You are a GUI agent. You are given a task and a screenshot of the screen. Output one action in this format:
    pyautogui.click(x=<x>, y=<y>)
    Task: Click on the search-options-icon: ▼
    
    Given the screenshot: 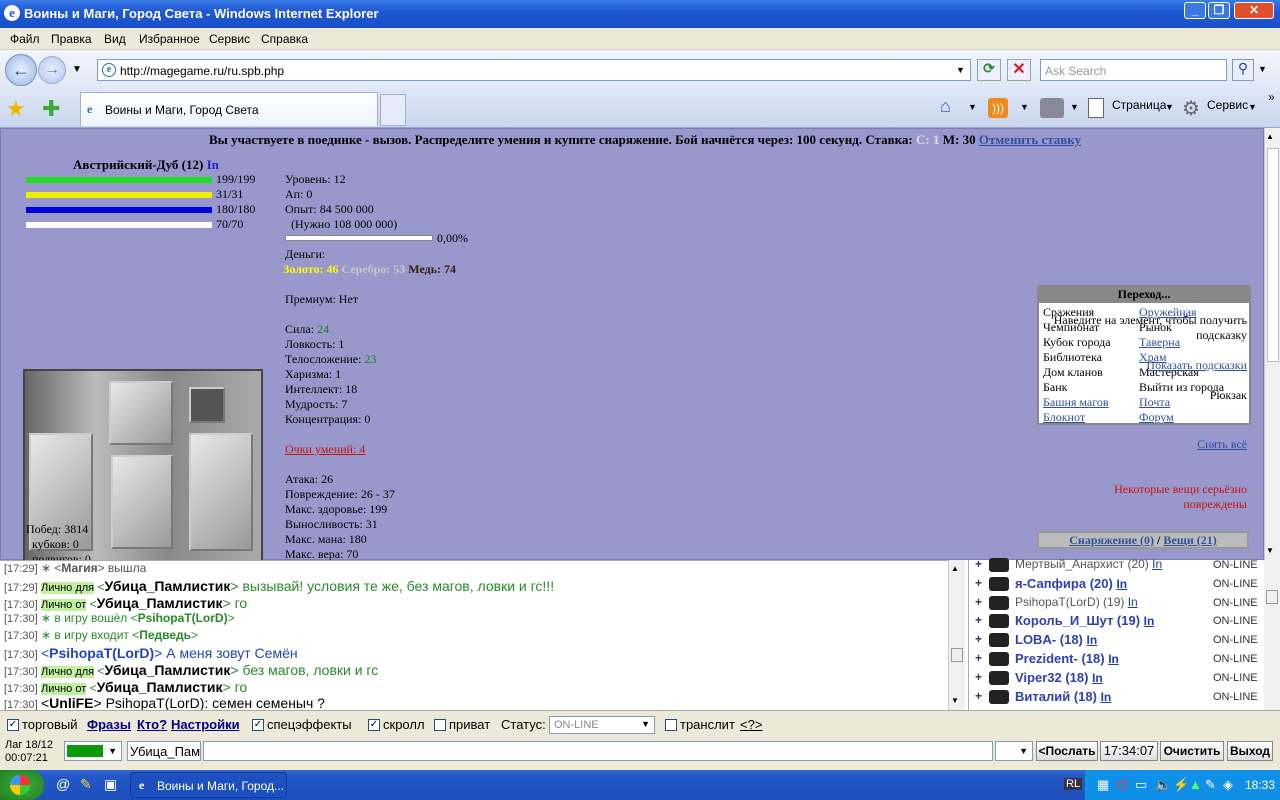 What is the action you would take?
    pyautogui.click(x=1262, y=69)
    